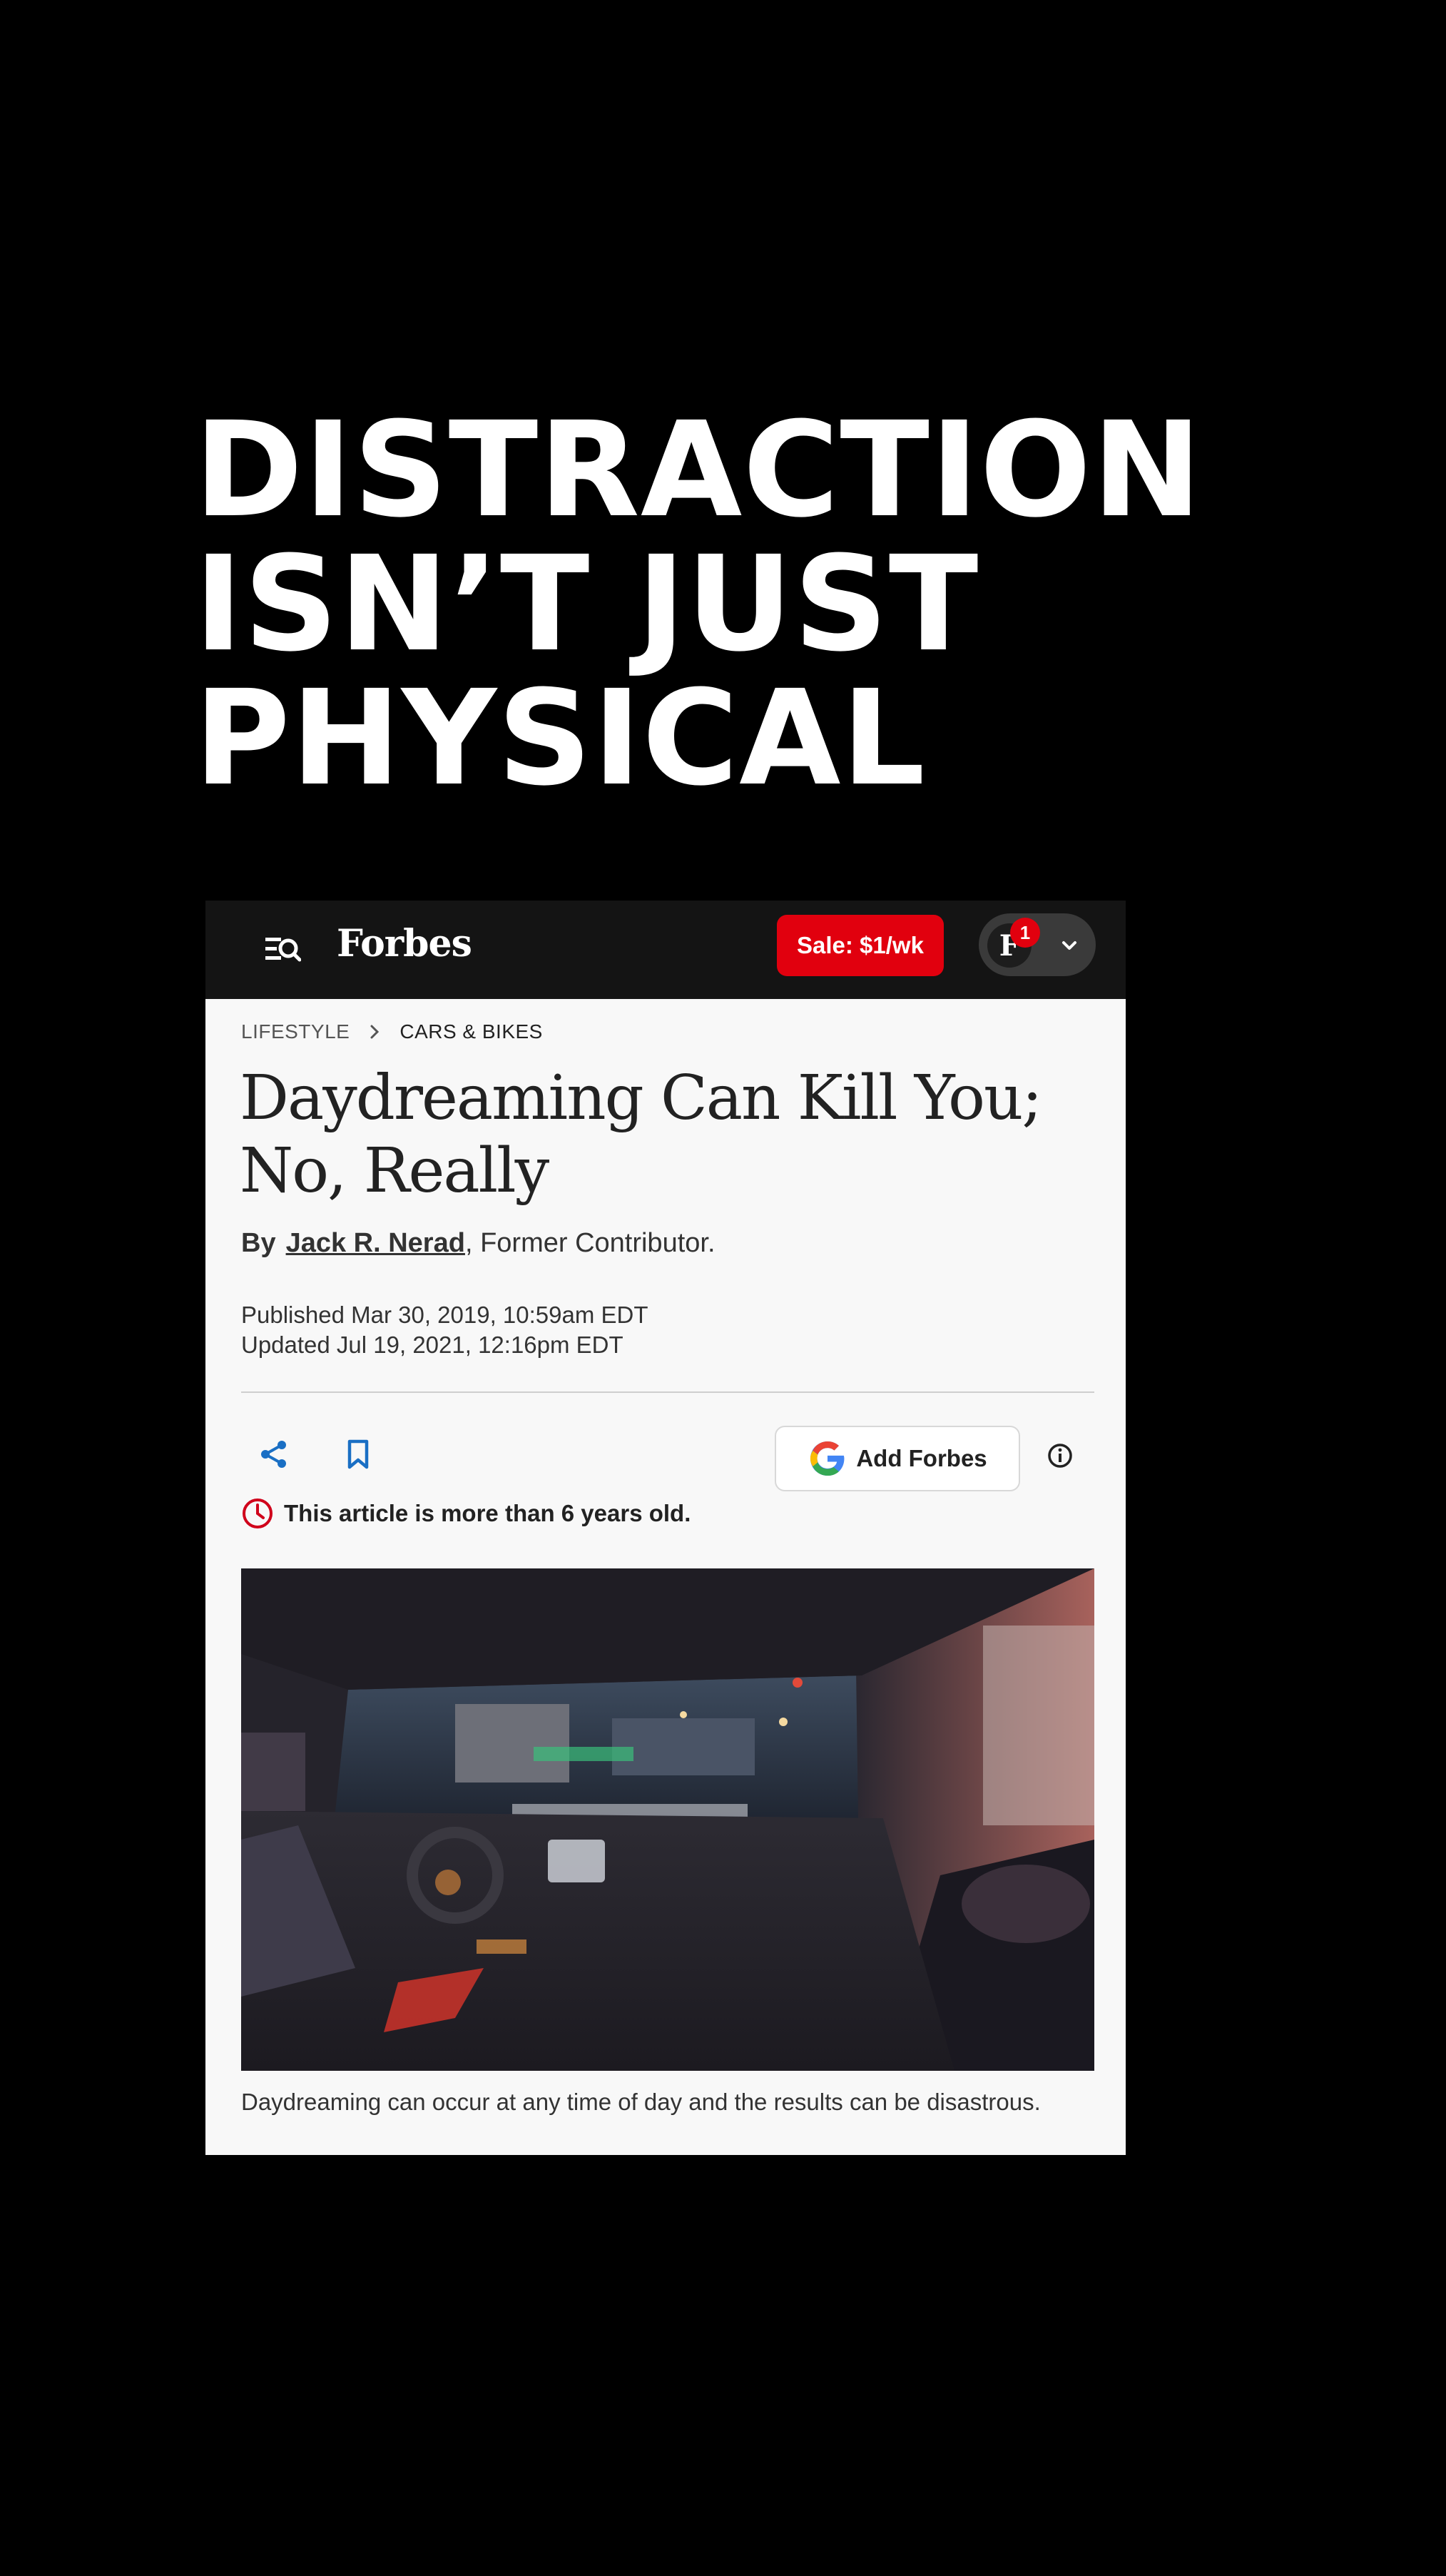 This screenshot has width=1446, height=2576. What do you see at coordinates (274, 1454) in the screenshot?
I see `share-icon` at bounding box center [274, 1454].